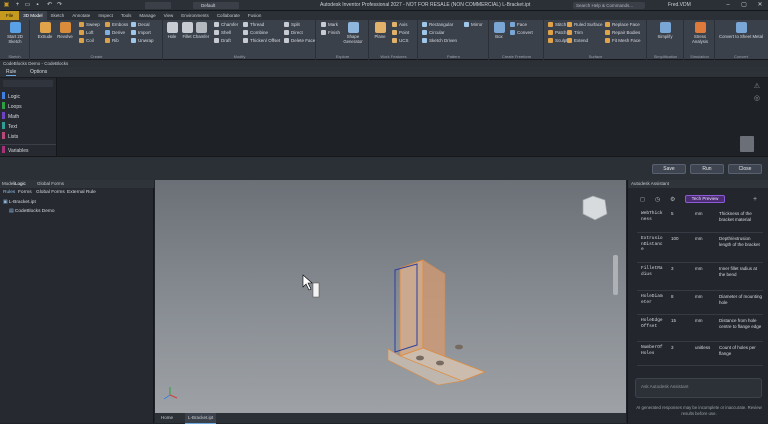  Describe the element at coordinates (10, 15) in the screenshot. I see `tab-file: File` at that location.